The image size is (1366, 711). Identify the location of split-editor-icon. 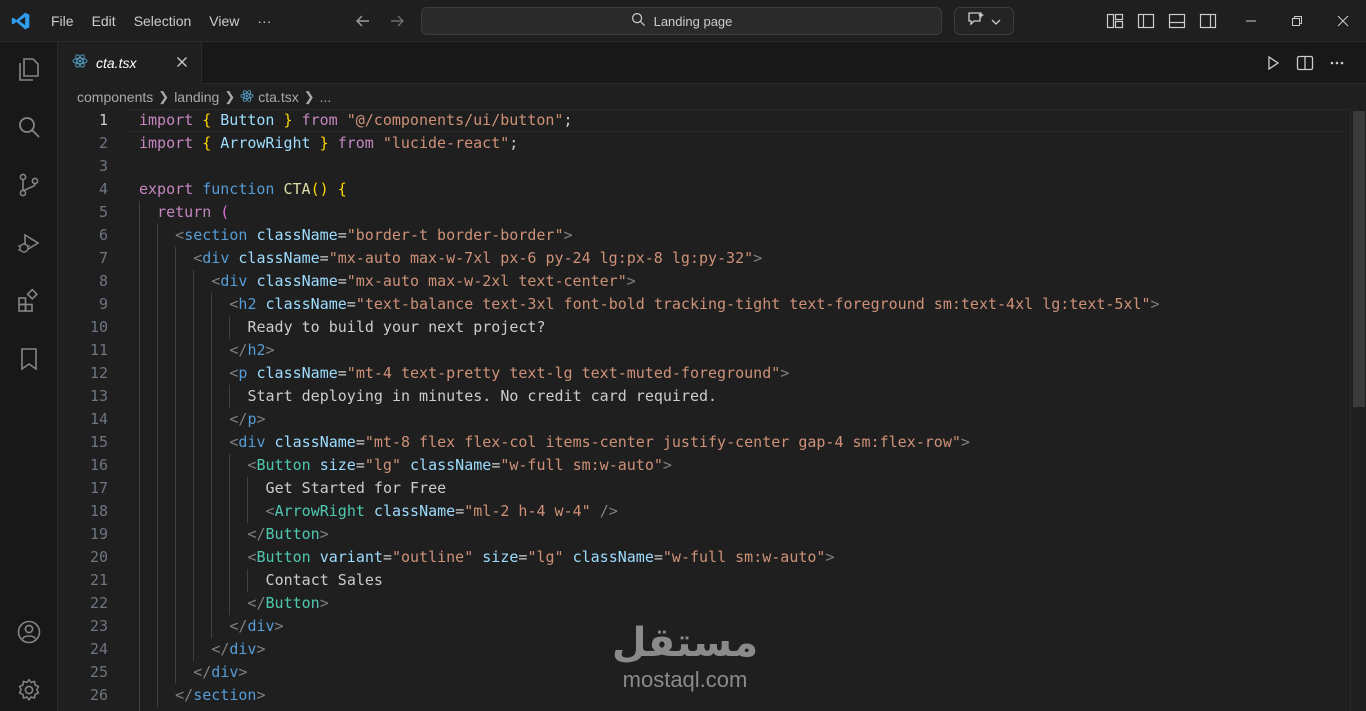
(1305, 63).